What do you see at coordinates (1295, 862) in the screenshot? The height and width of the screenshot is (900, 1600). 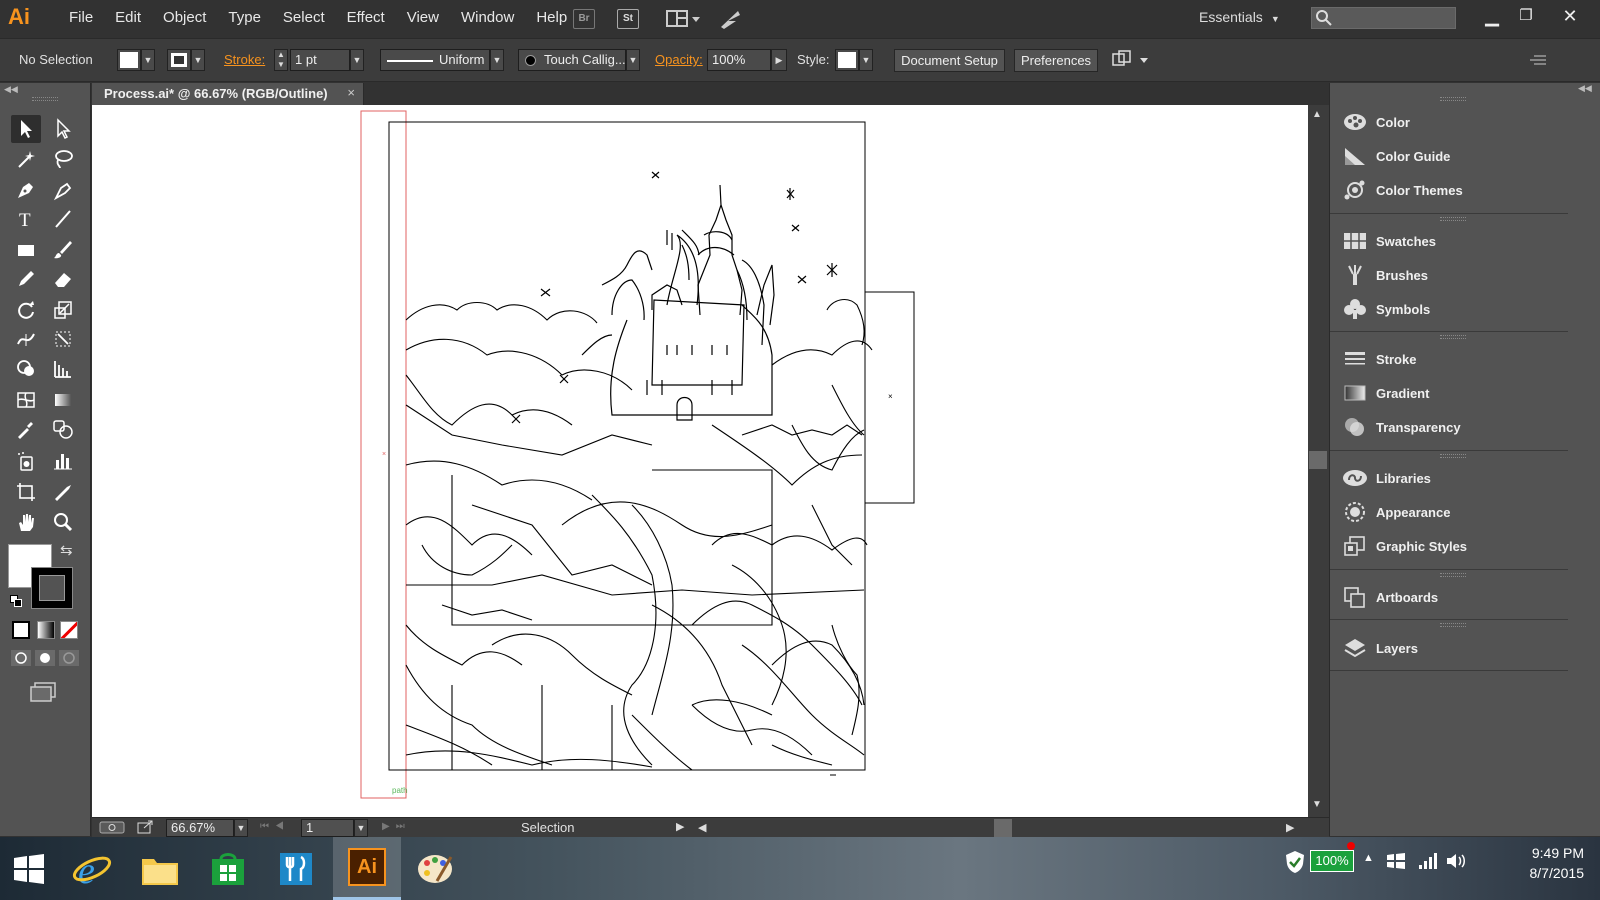 I see `security-shield-icon` at bounding box center [1295, 862].